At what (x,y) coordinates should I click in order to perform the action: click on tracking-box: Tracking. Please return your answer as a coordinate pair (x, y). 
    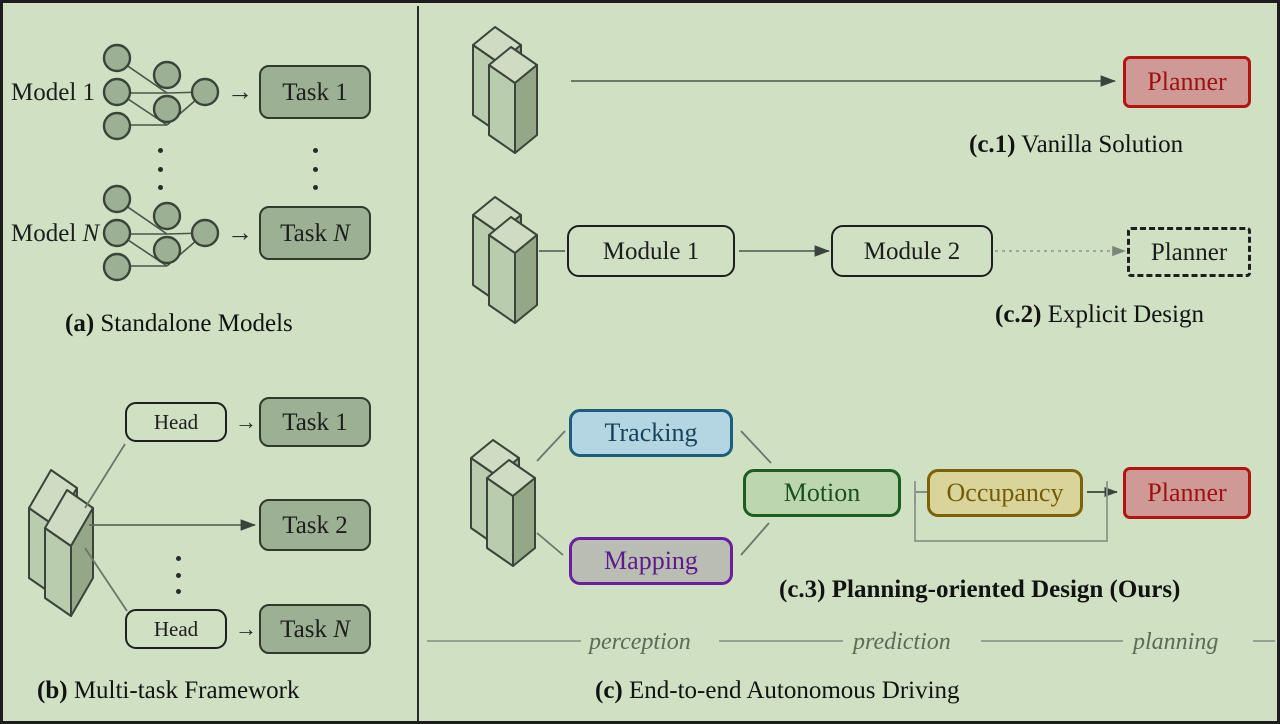
    Looking at the image, I should click on (651, 433).